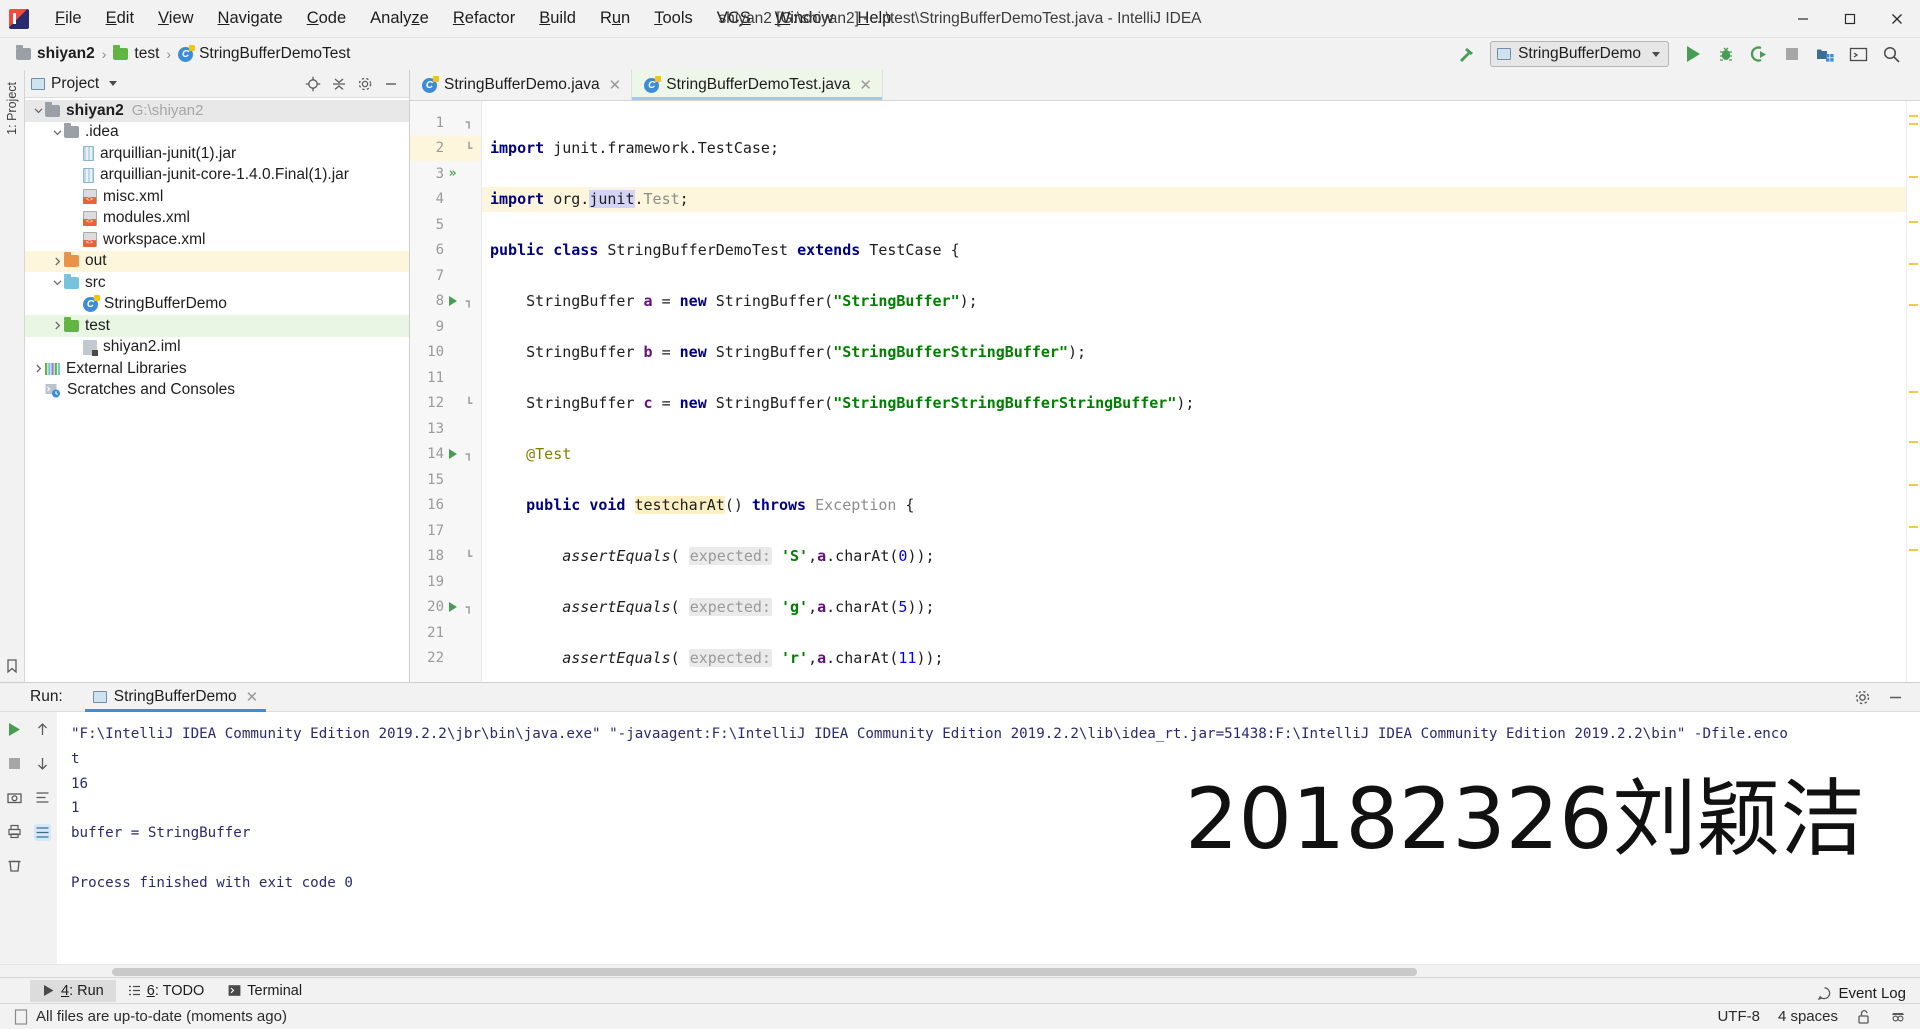  What do you see at coordinates (217, 326) in the screenshot?
I see `tree-item-test: test` at bounding box center [217, 326].